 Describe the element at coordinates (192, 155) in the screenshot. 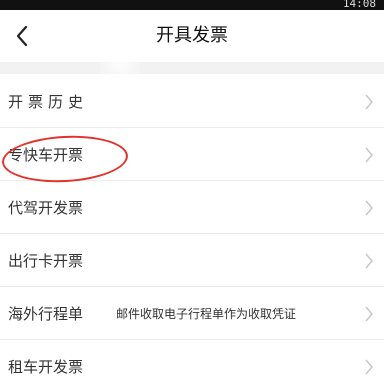

I see `list-item-ride-invoice: 专快车开票` at that location.